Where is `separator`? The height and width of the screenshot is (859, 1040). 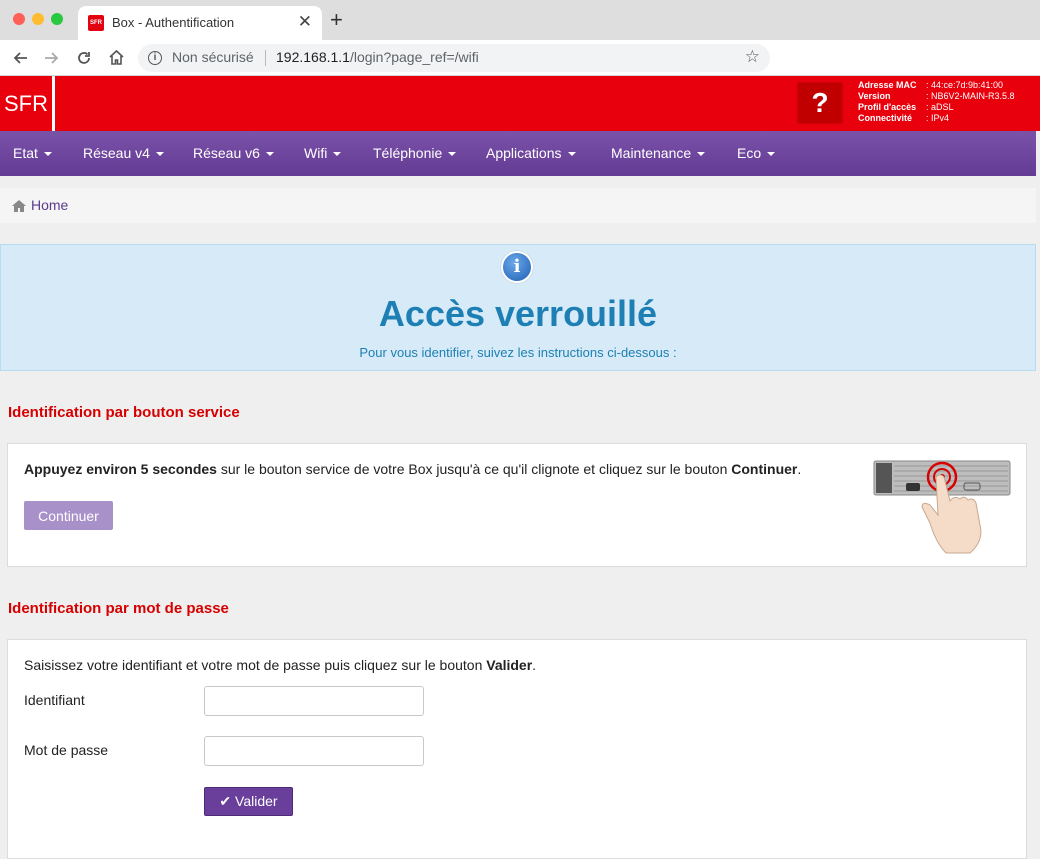
separator is located at coordinates (265, 58).